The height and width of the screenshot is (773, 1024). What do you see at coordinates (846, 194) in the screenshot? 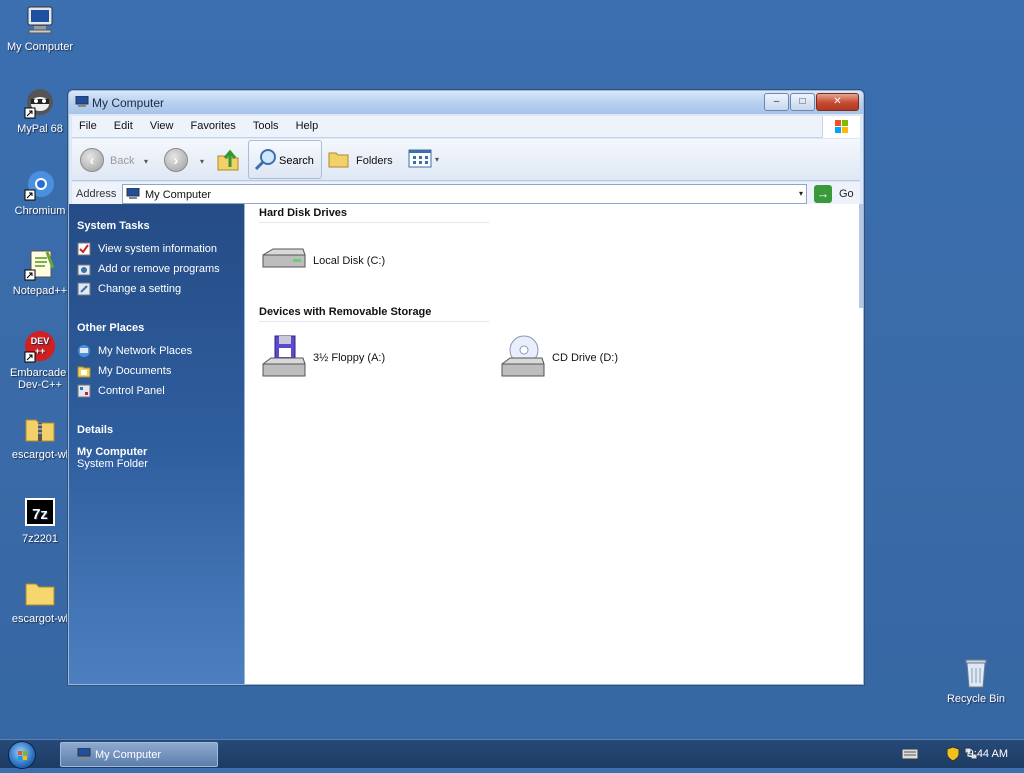
I see `go-label: Go` at bounding box center [846, 194].